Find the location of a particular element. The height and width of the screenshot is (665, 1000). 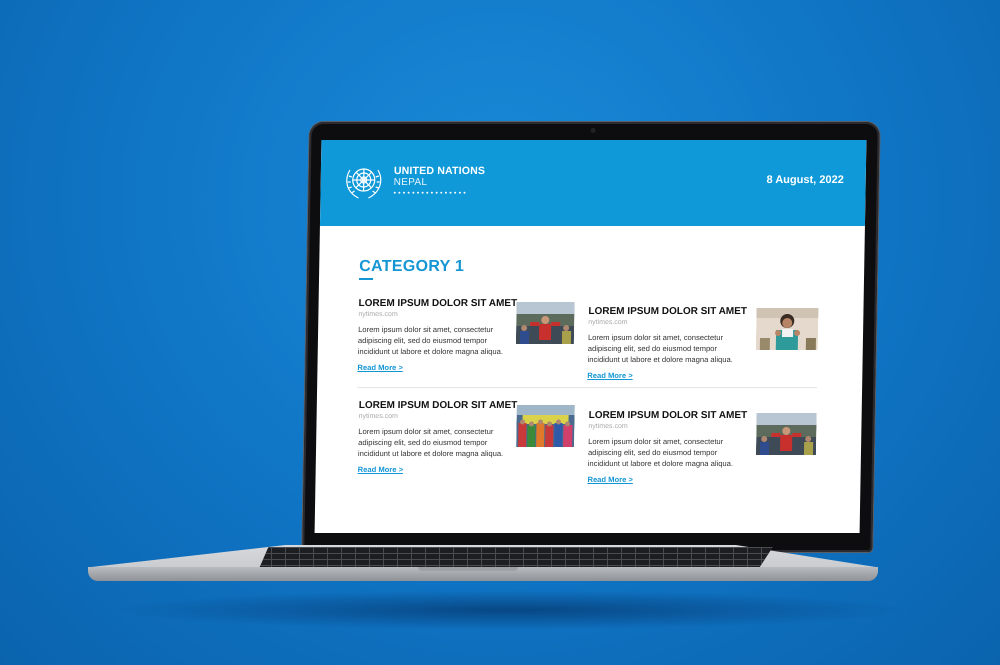

laptop-shadow is located at coordinates (510, 610).